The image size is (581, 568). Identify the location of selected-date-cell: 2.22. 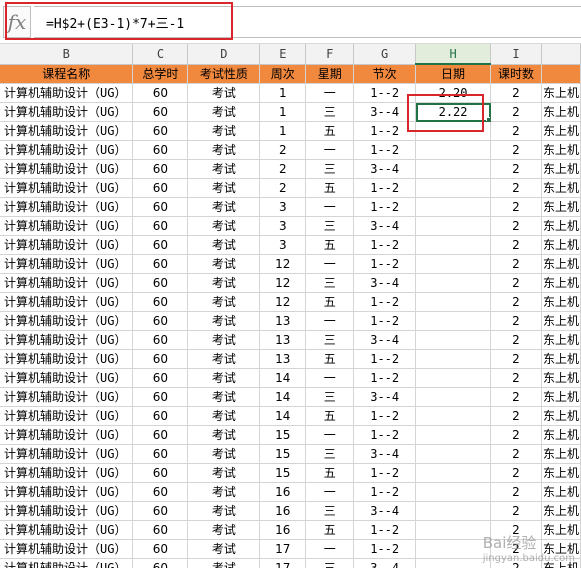
(453, 112).